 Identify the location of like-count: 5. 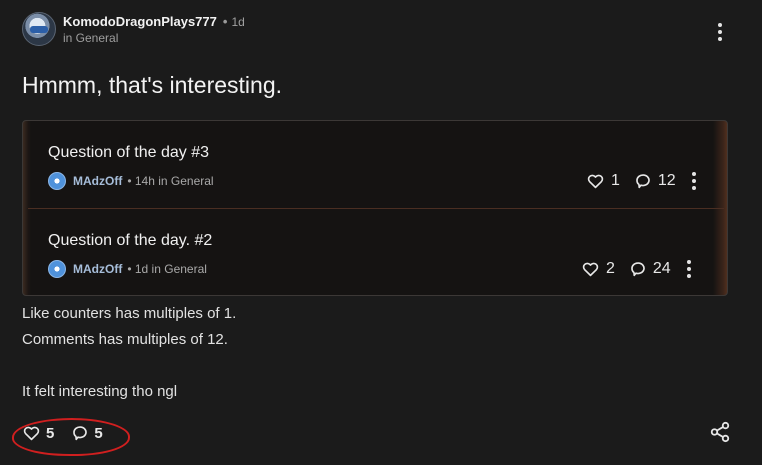
(50, 433).